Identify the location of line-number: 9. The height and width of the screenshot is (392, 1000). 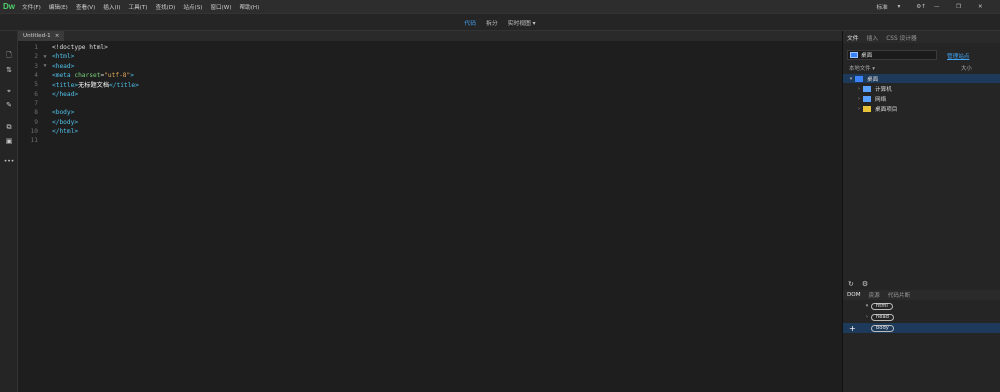
(36, 122).